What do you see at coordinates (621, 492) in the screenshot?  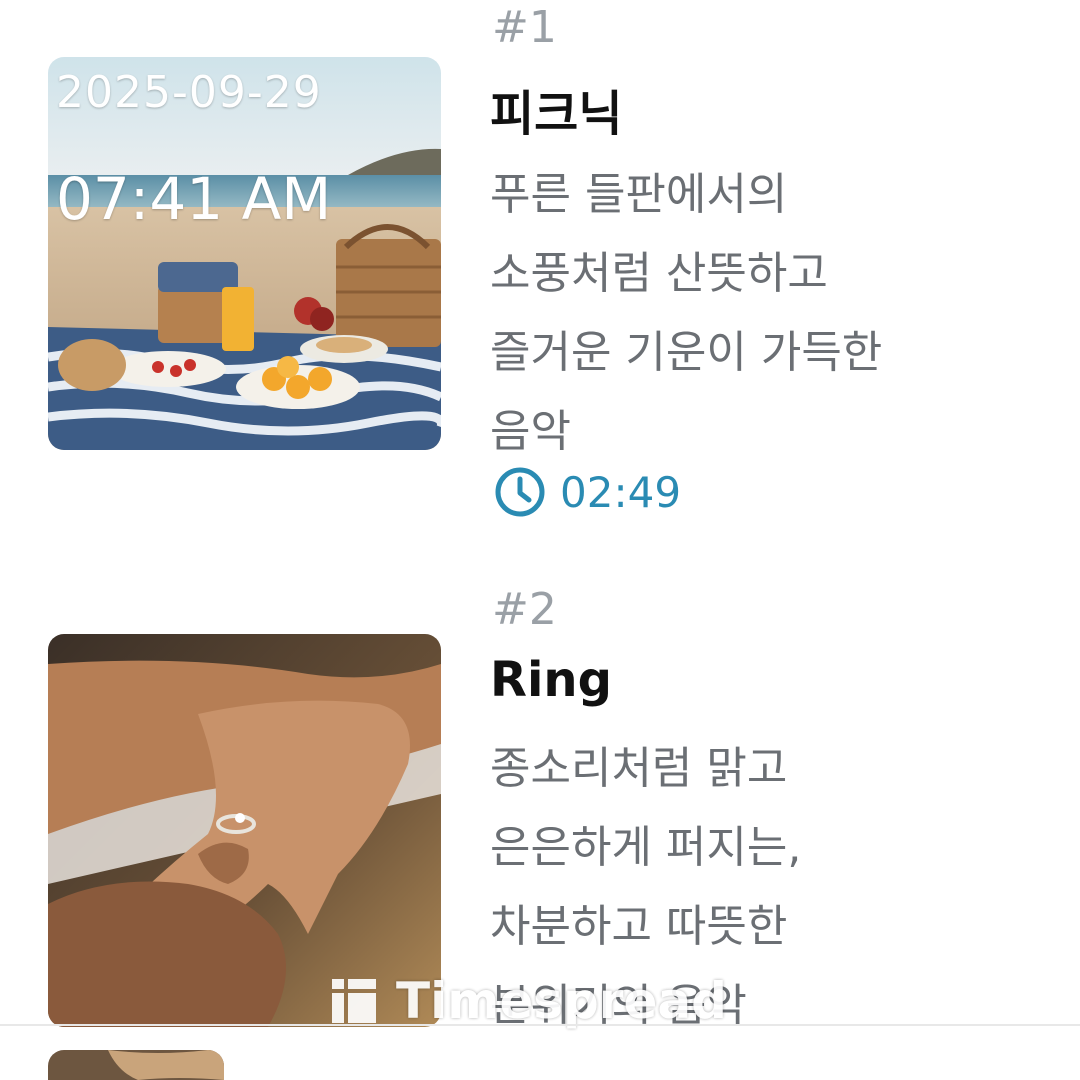 I see `duration-text: 02:49` at bounding box center [621, 492].